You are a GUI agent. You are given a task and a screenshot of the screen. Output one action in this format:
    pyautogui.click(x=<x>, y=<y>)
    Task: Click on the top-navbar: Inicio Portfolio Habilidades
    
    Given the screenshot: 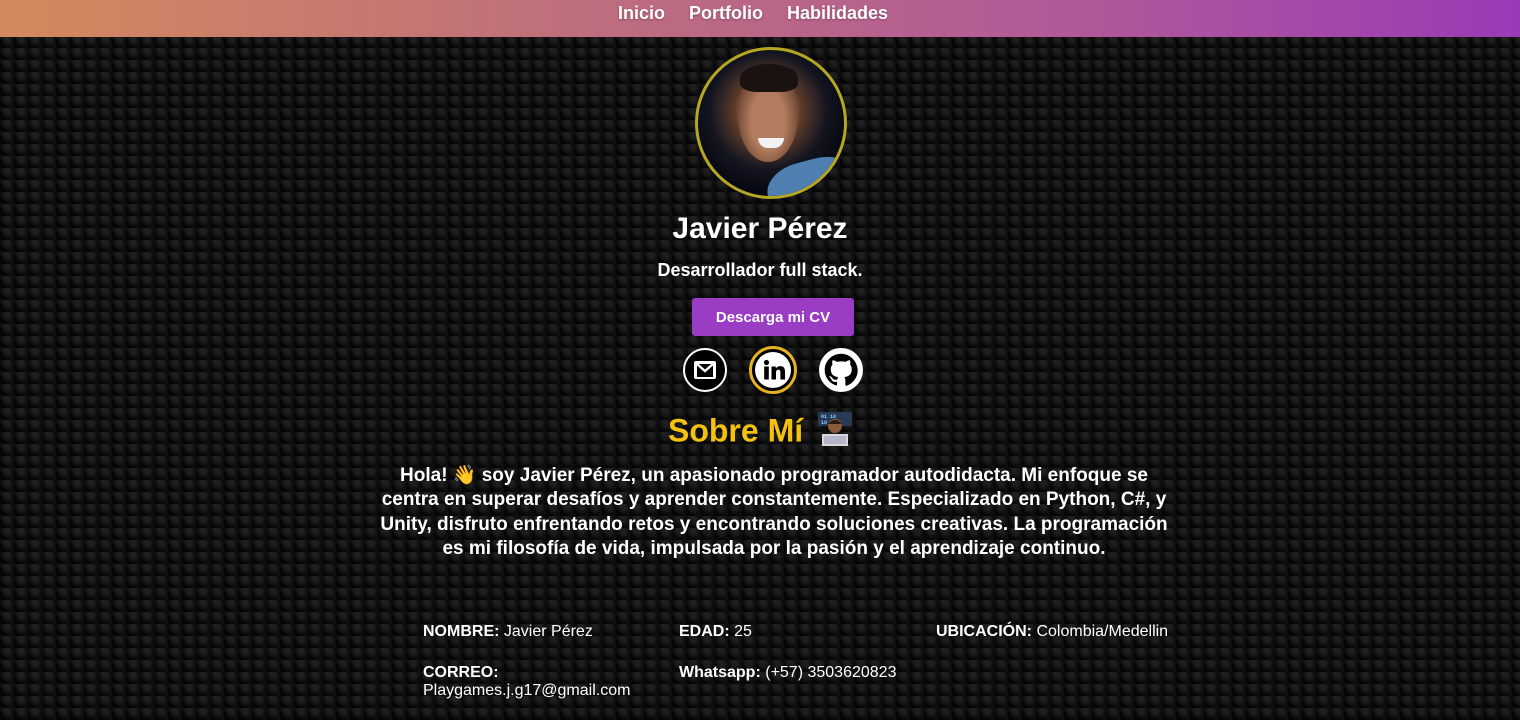 What is the action you would take?
    pyautogui.click(x=760, y=18)
    